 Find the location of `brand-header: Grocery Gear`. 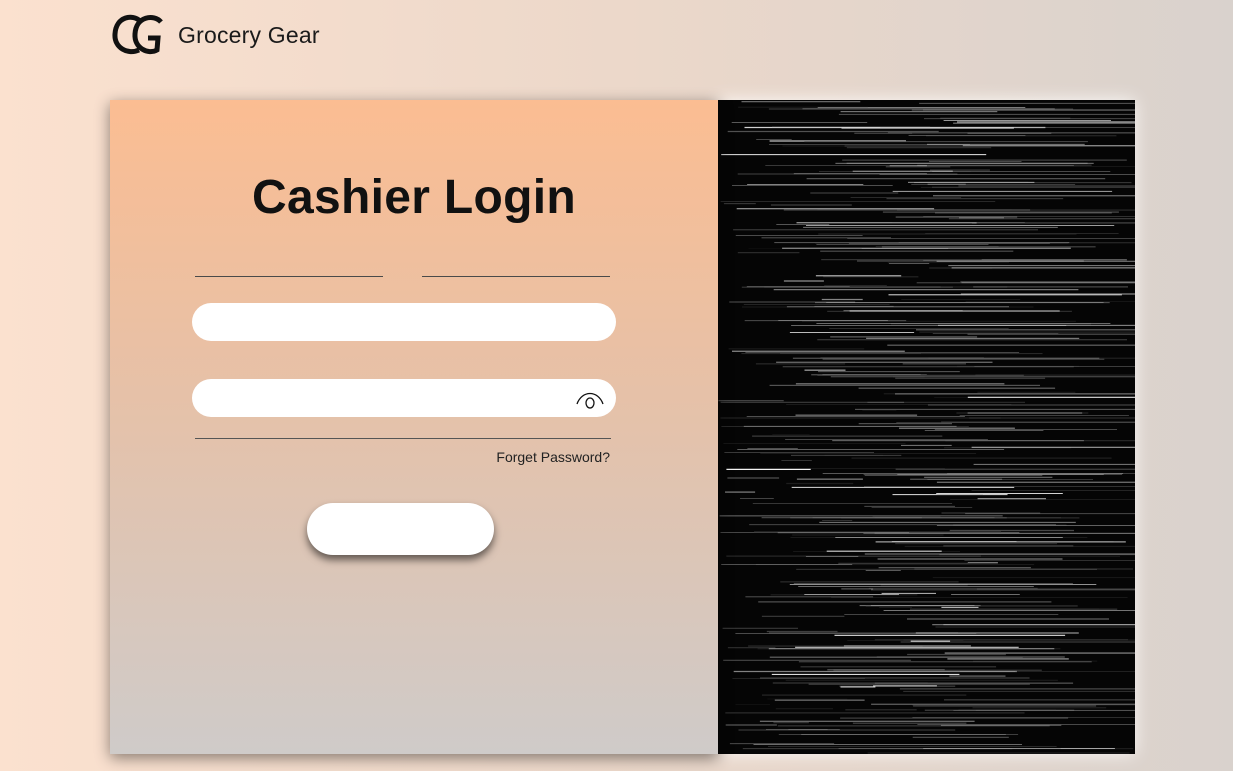

brand-header: Grocery Gear is located at coordinates (214, 35).